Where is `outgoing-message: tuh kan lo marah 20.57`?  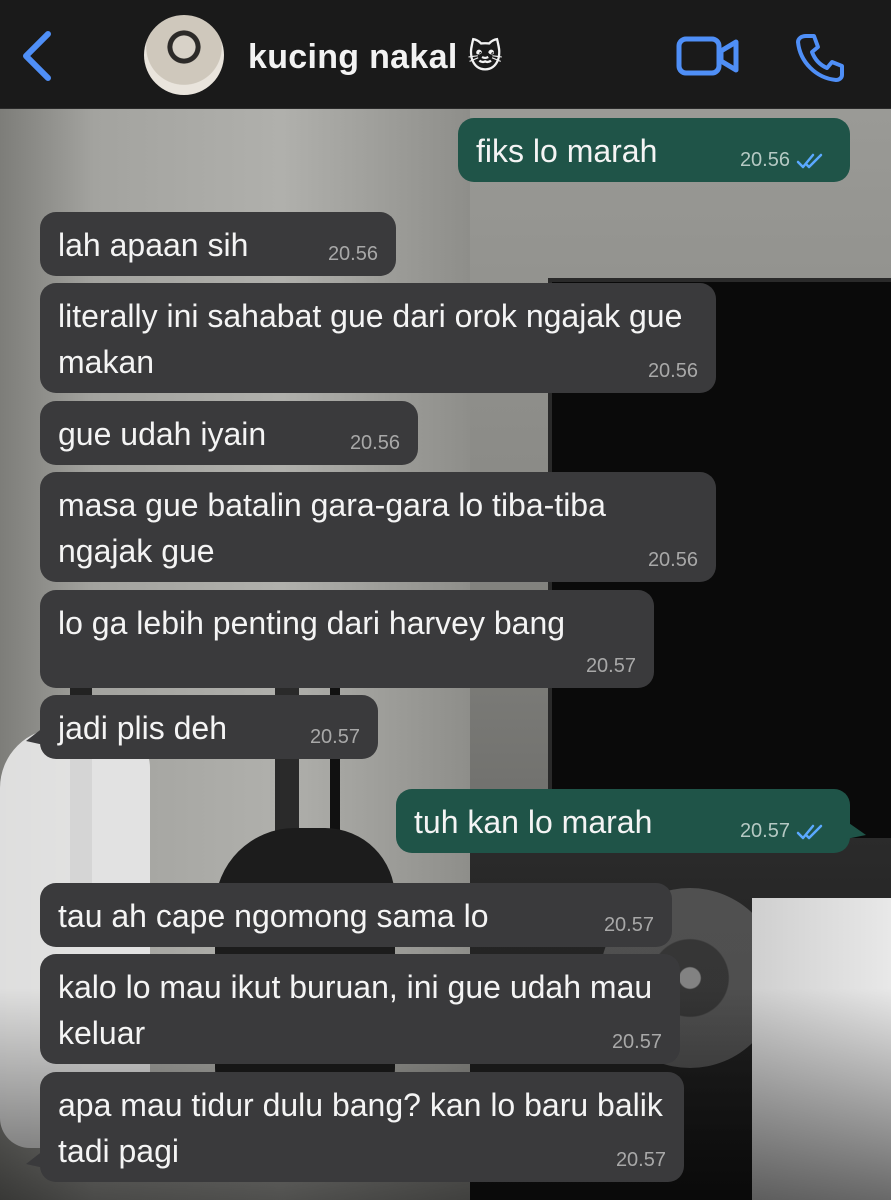
outgoing-message: tuh kan lo marah 20.57 is located at coordinates (631, 821).